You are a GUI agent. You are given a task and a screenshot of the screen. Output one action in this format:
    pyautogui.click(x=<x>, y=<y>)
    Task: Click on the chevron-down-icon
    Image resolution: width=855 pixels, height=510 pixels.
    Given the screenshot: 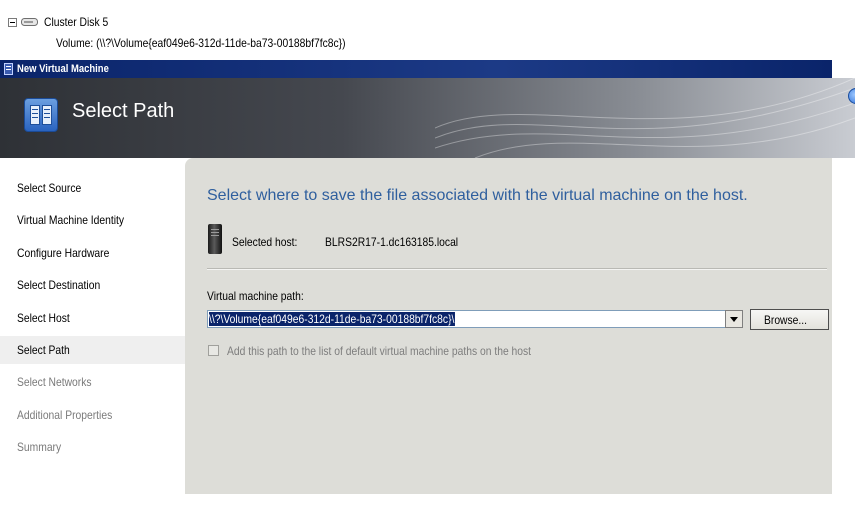 What is the action you would take?
    pyautogui.click(x=734, y=319)
    